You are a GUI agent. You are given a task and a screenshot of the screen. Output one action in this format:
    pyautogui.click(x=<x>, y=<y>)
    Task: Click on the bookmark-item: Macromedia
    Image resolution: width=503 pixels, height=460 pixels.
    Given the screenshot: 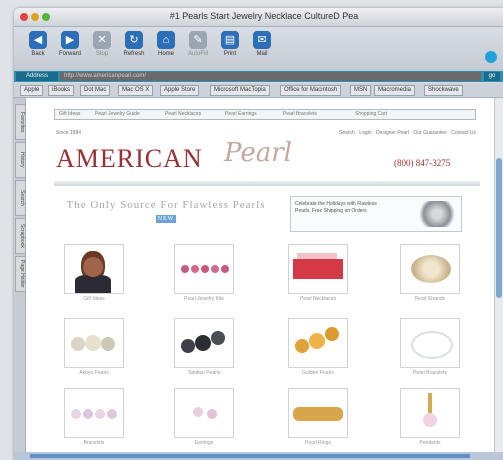 What is the action you would take?
    pyautogui.click(x=395, y=90)
    